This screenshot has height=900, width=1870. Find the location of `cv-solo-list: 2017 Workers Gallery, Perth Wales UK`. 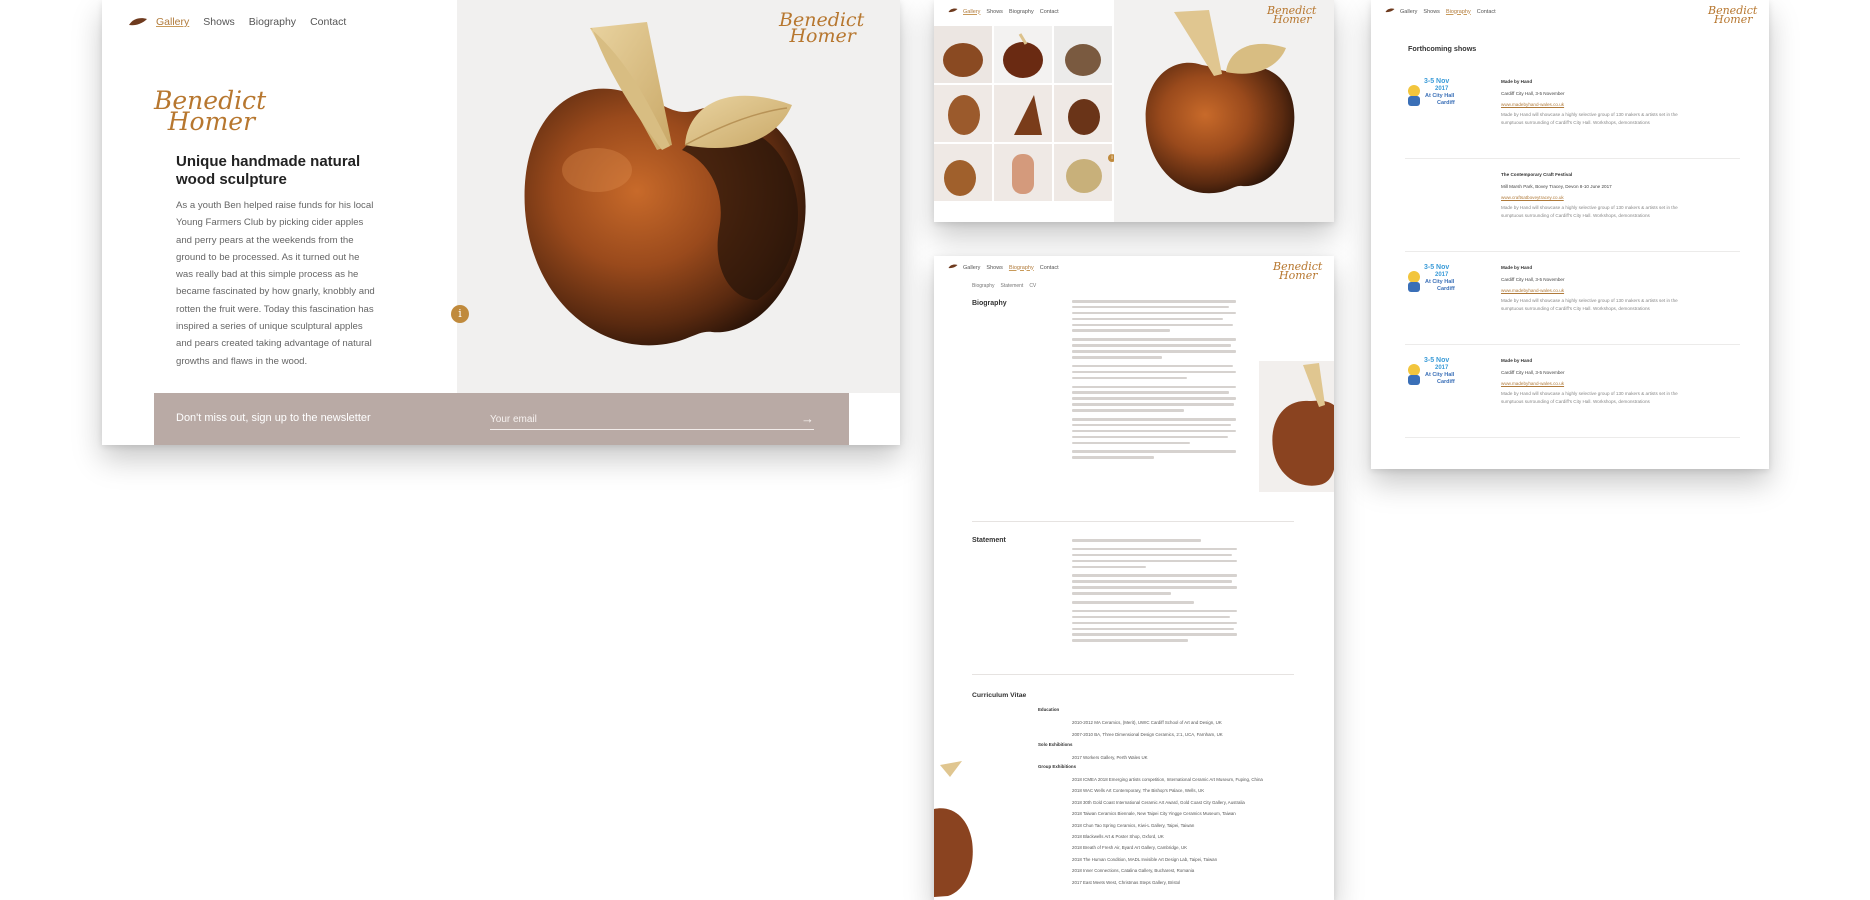

cv-solo-list: 2017 Workers Gallery, Perth Wales UK is located at coordinates (1187, 758).